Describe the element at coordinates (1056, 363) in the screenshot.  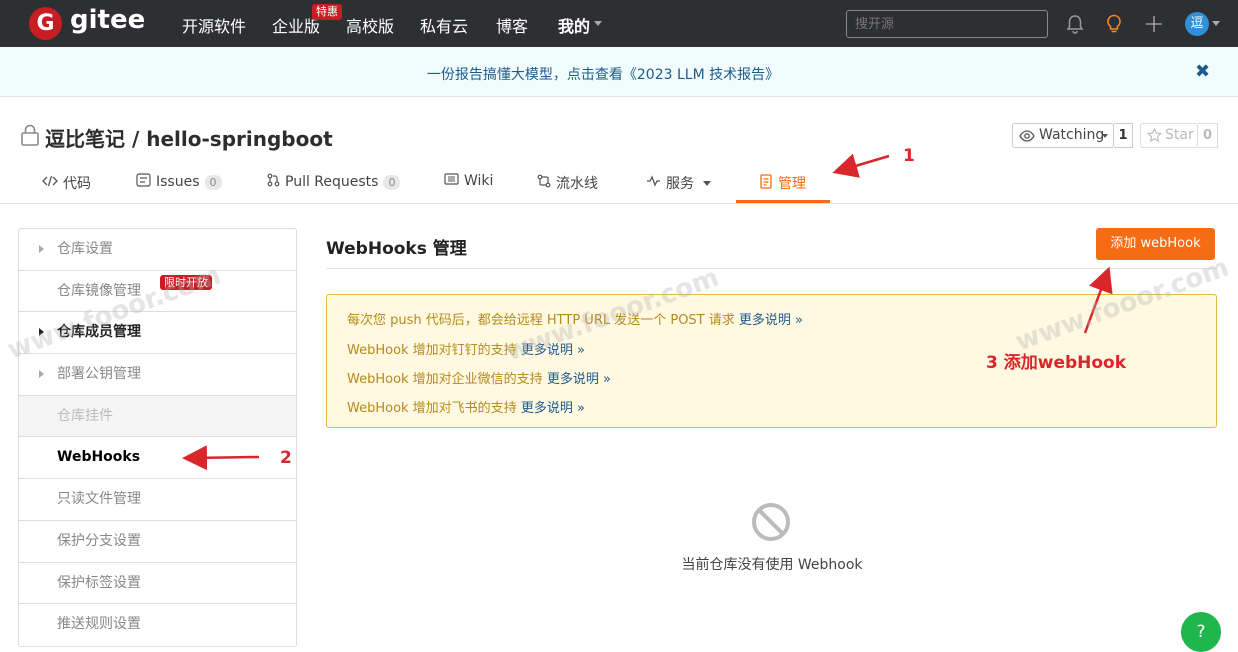
I see `annotation-3: 3 添加webHook` at that location.